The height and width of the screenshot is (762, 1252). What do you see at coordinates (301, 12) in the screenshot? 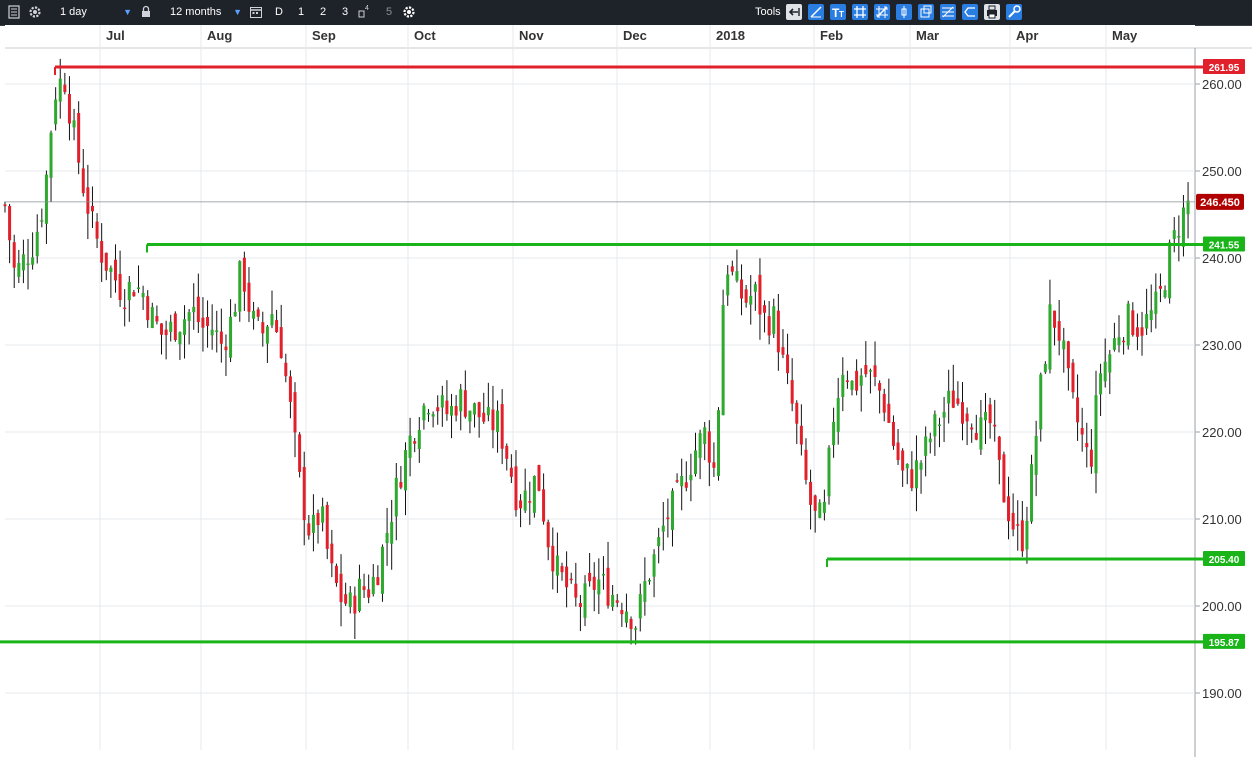
I see `period-button-1: 1` at bounding box center [301, 12].